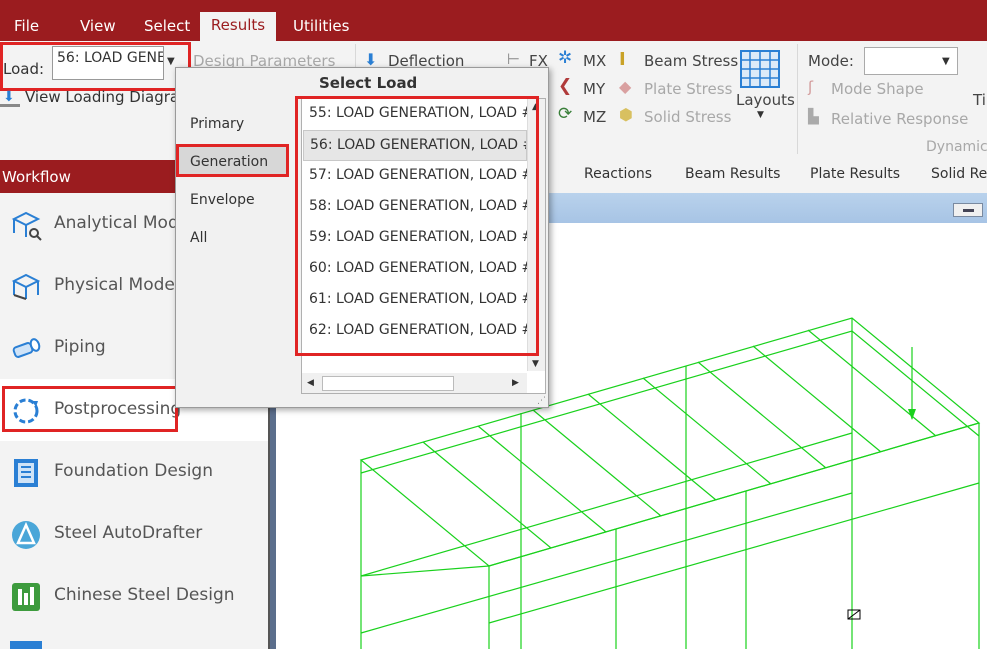 The width and height of the screenshot is (987, 649). What do you see at coordinates (26, 535) in the screenshot?
I see `steel-autodrafter-icon` at bounding box center [26, 535].